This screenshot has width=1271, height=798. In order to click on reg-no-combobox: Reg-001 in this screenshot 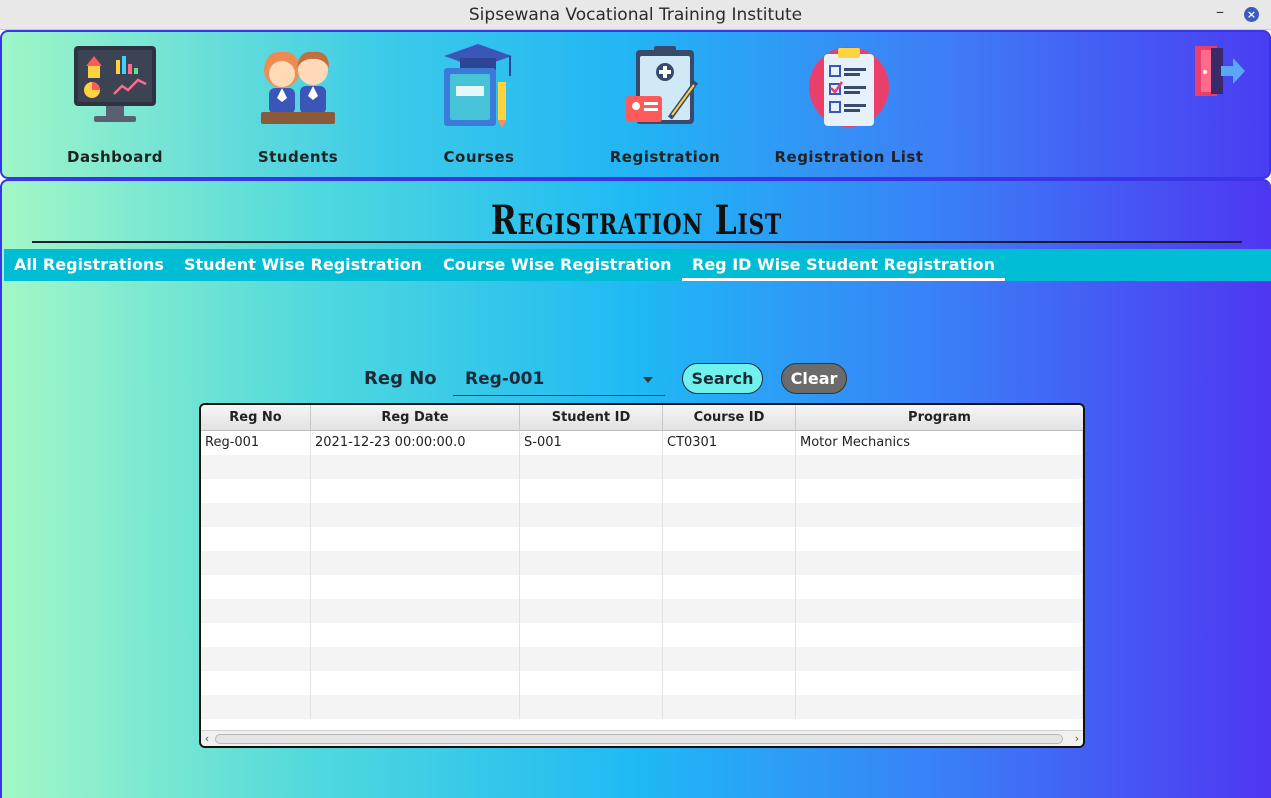, I will do `click(559, 380)`.